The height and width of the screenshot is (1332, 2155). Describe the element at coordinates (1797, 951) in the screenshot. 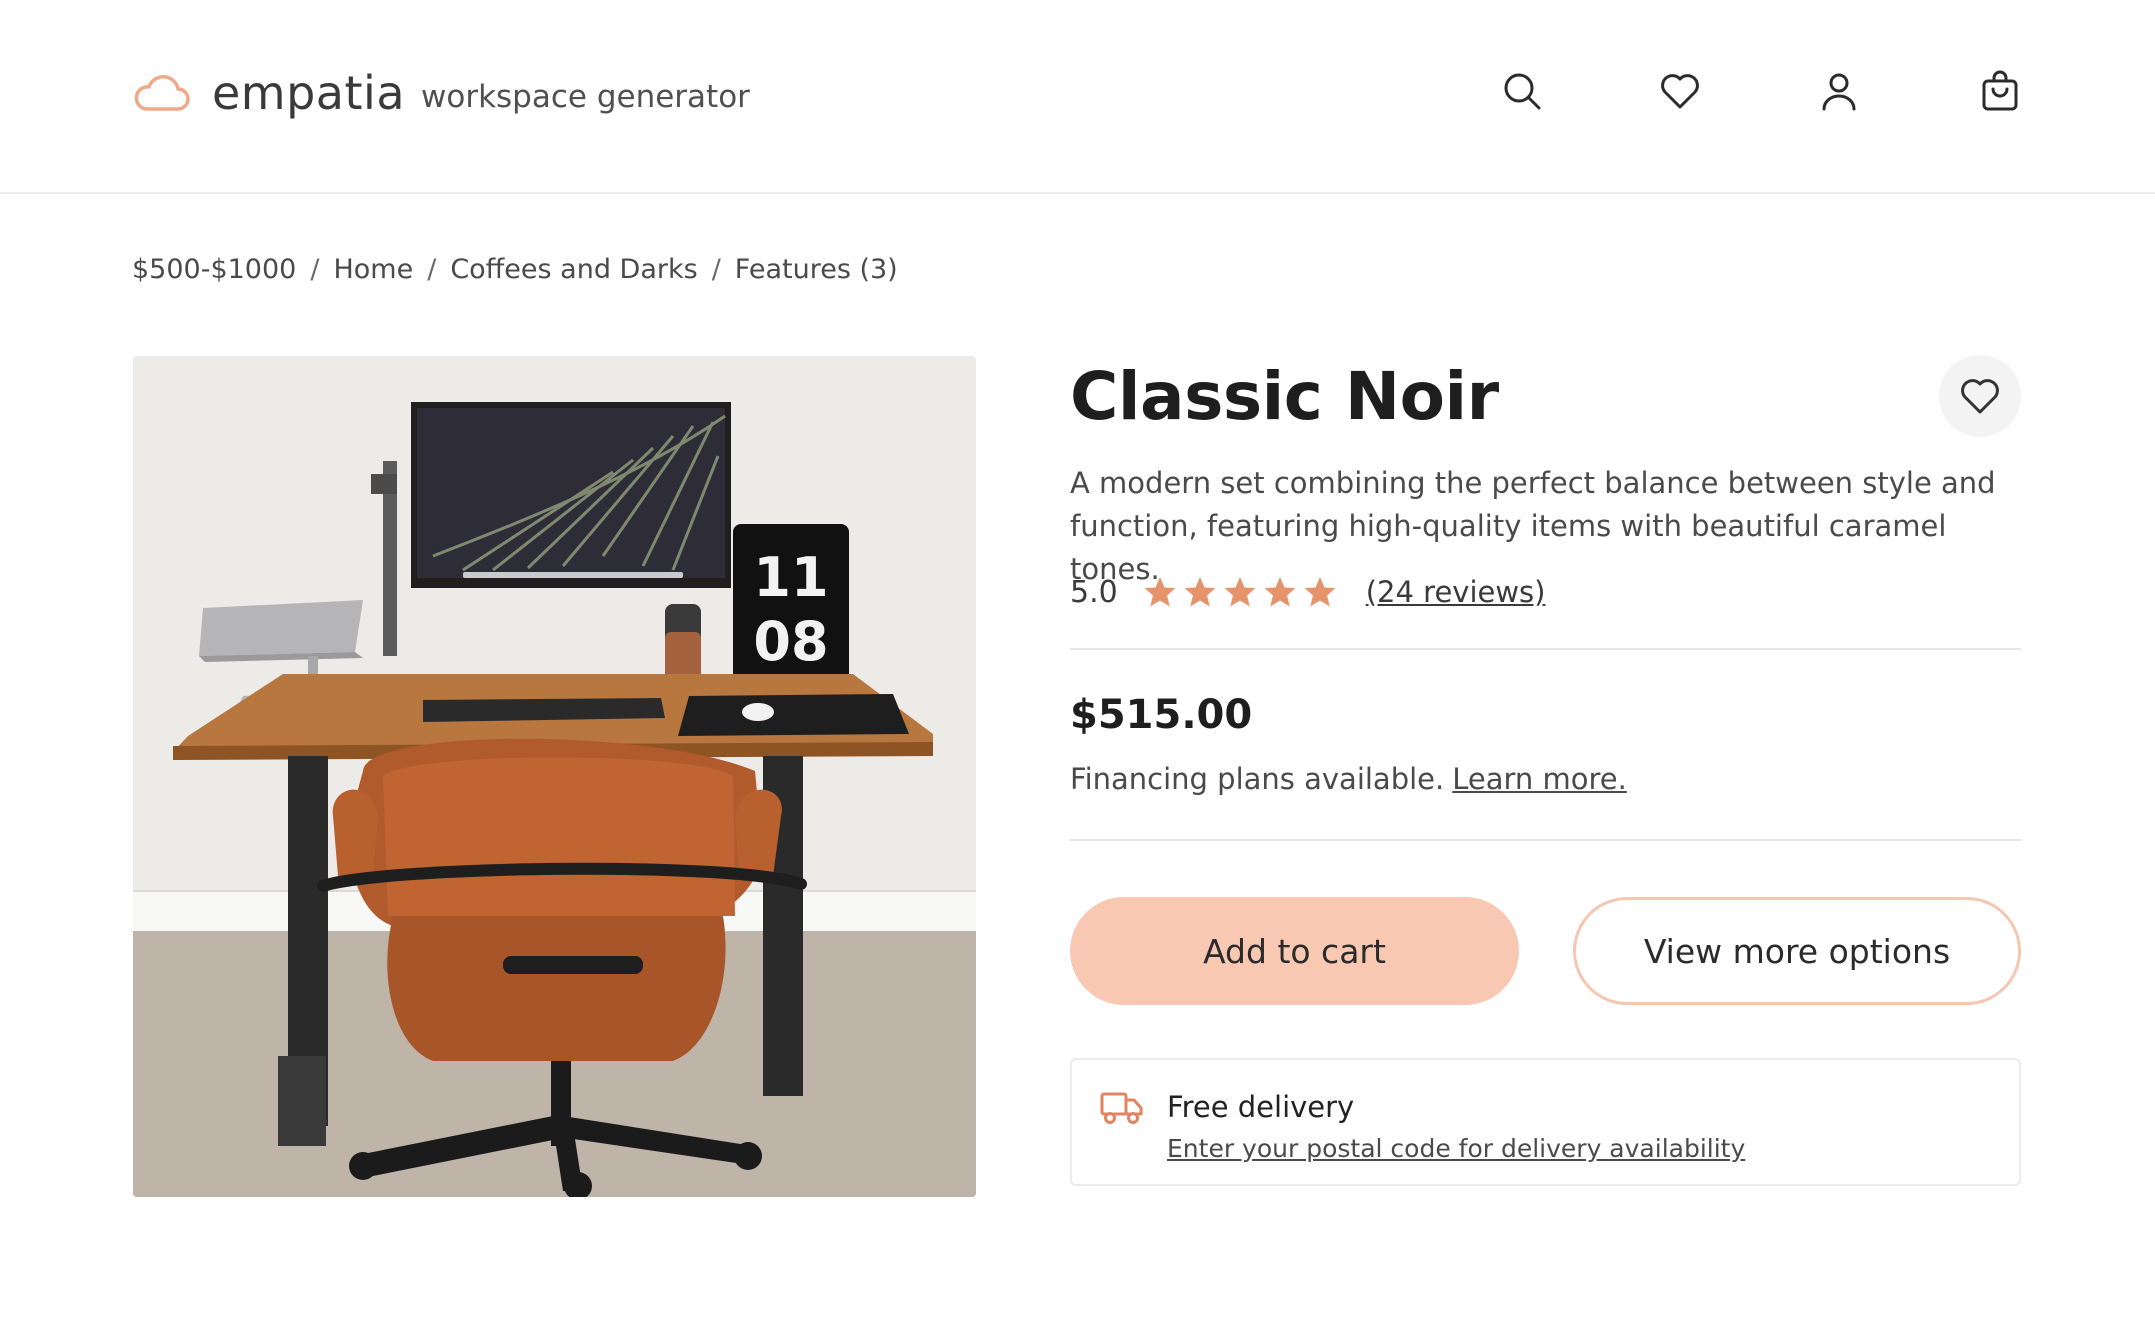

I see `view-more-options-button: View more options` at that location.